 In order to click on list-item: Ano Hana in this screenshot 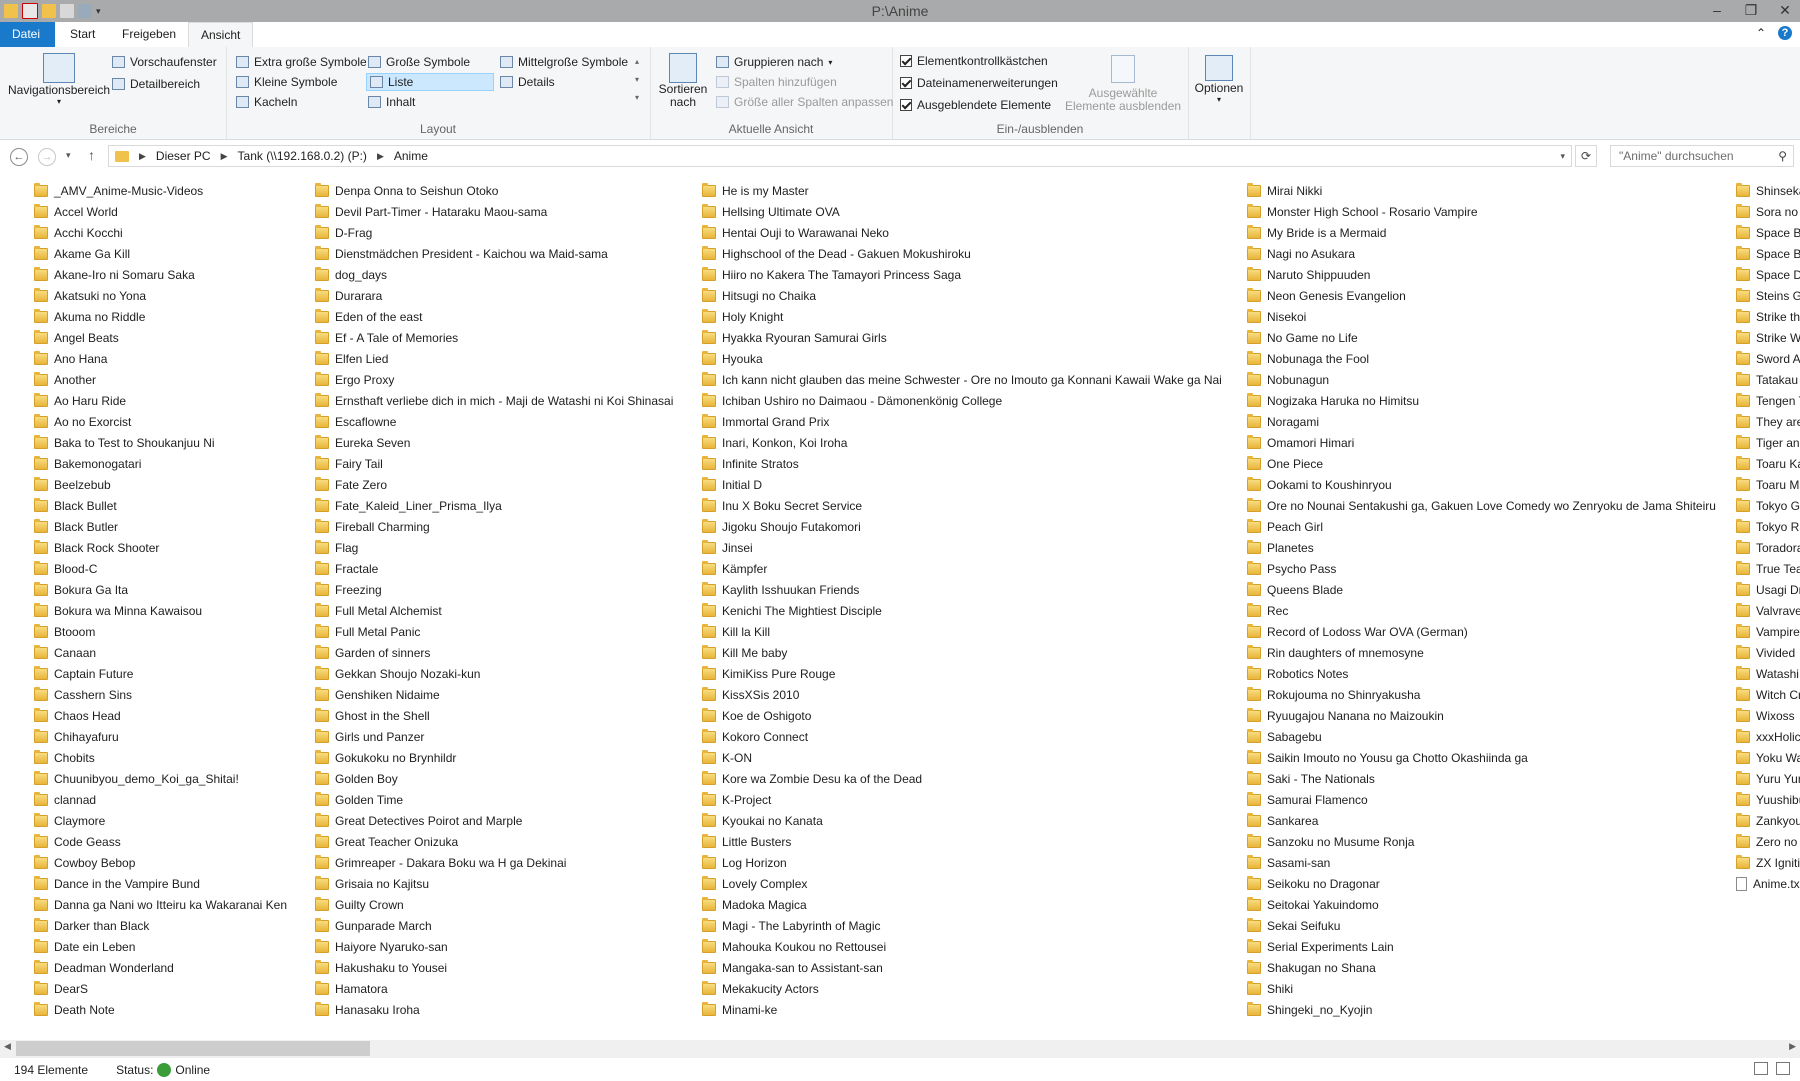, I will do `click(160, 358)`.